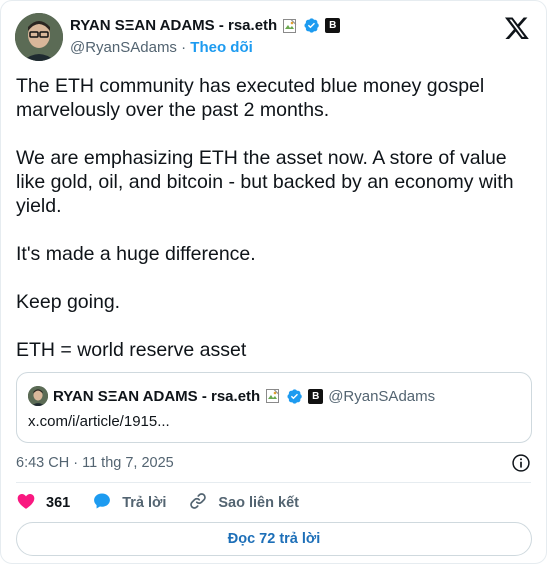 The width and height of the screenshot is (547, 564). What do you see at coordinates (157, 396) in the screenshot?
I see `quote-author-name: RYAN SΞAN ADAMS - rsa.eth` at bounding box center [157, 396].